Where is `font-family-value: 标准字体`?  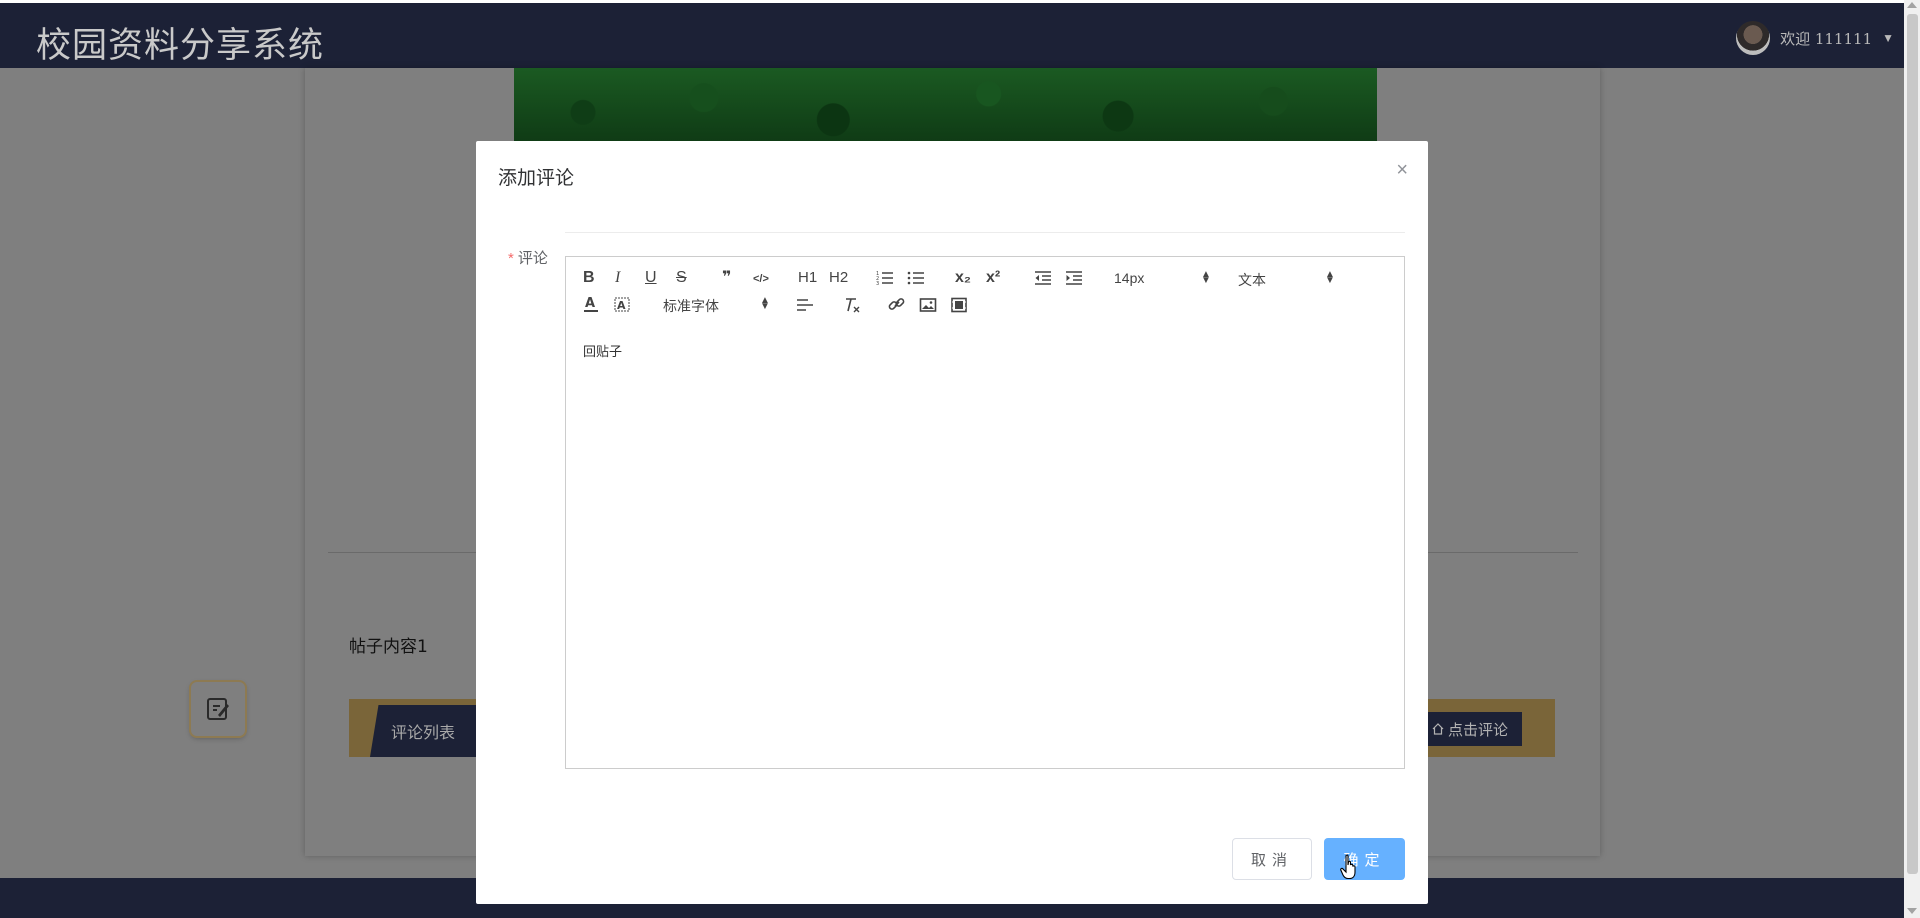
font-family-value: 标准字体 is located at coordinates (691, 306).